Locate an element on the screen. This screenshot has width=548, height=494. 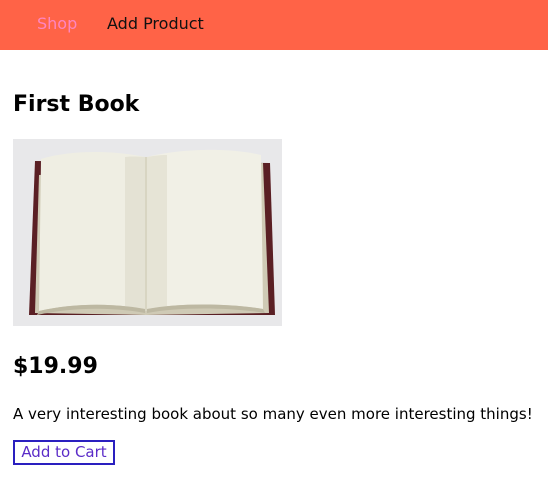
product-price: $19.99 is located at coordinates (55, 366).